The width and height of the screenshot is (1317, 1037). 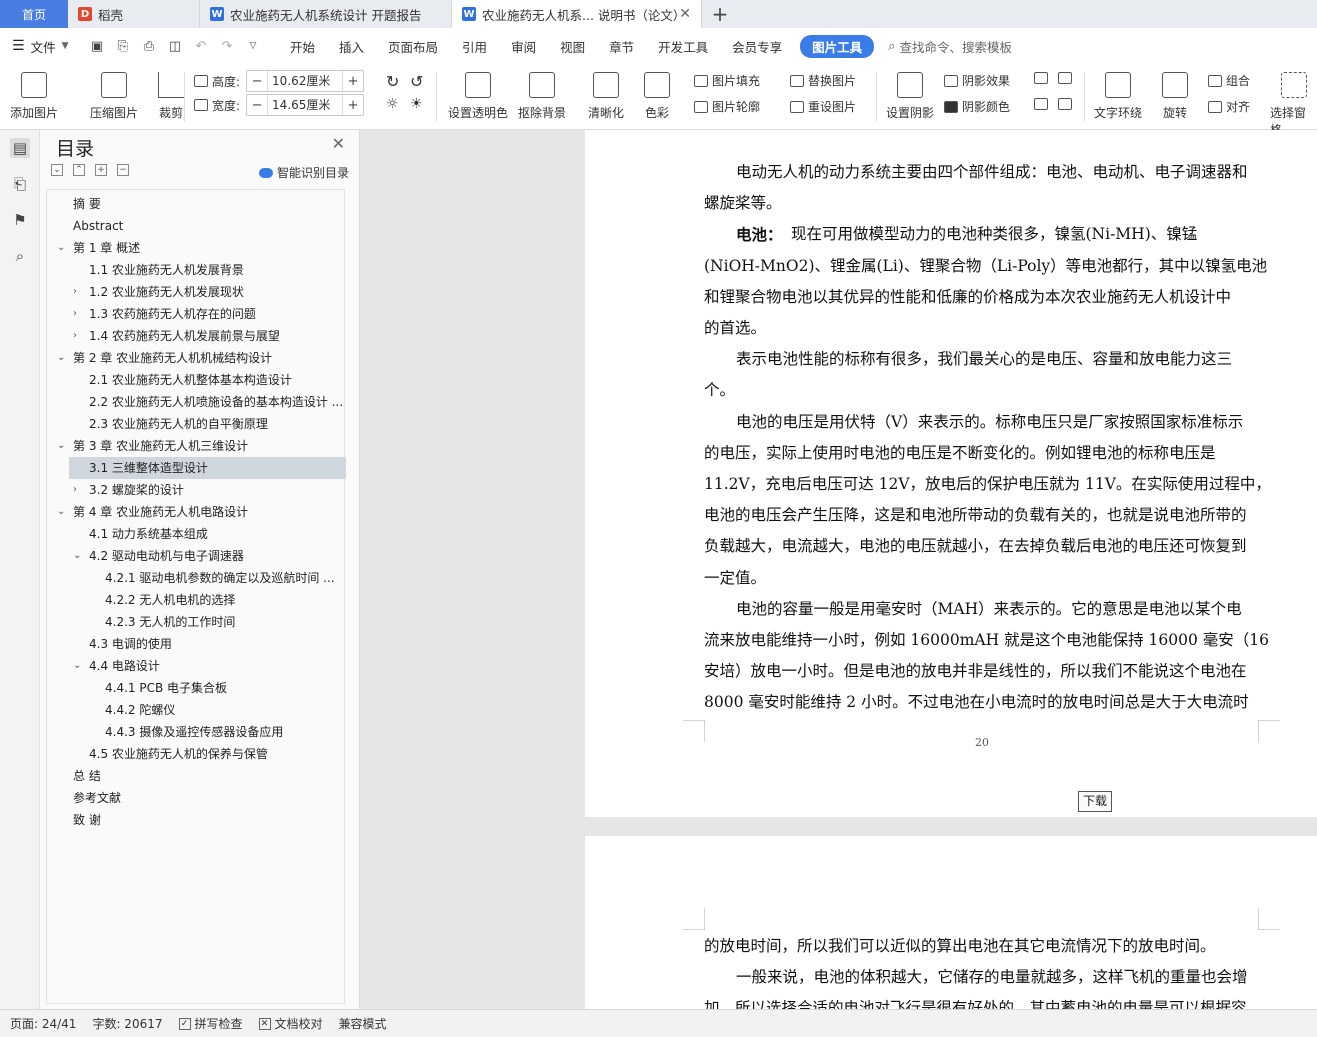 What do you see at coordinates (114, 96) in the screenshot?
I see `compress-picture-button: 压缩图片` at bounding box center [114, 96].